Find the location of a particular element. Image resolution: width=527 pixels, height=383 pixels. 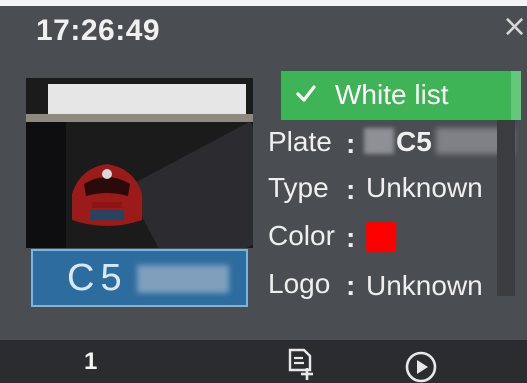

snapshot-shadow is located at coordinates (46, 185).